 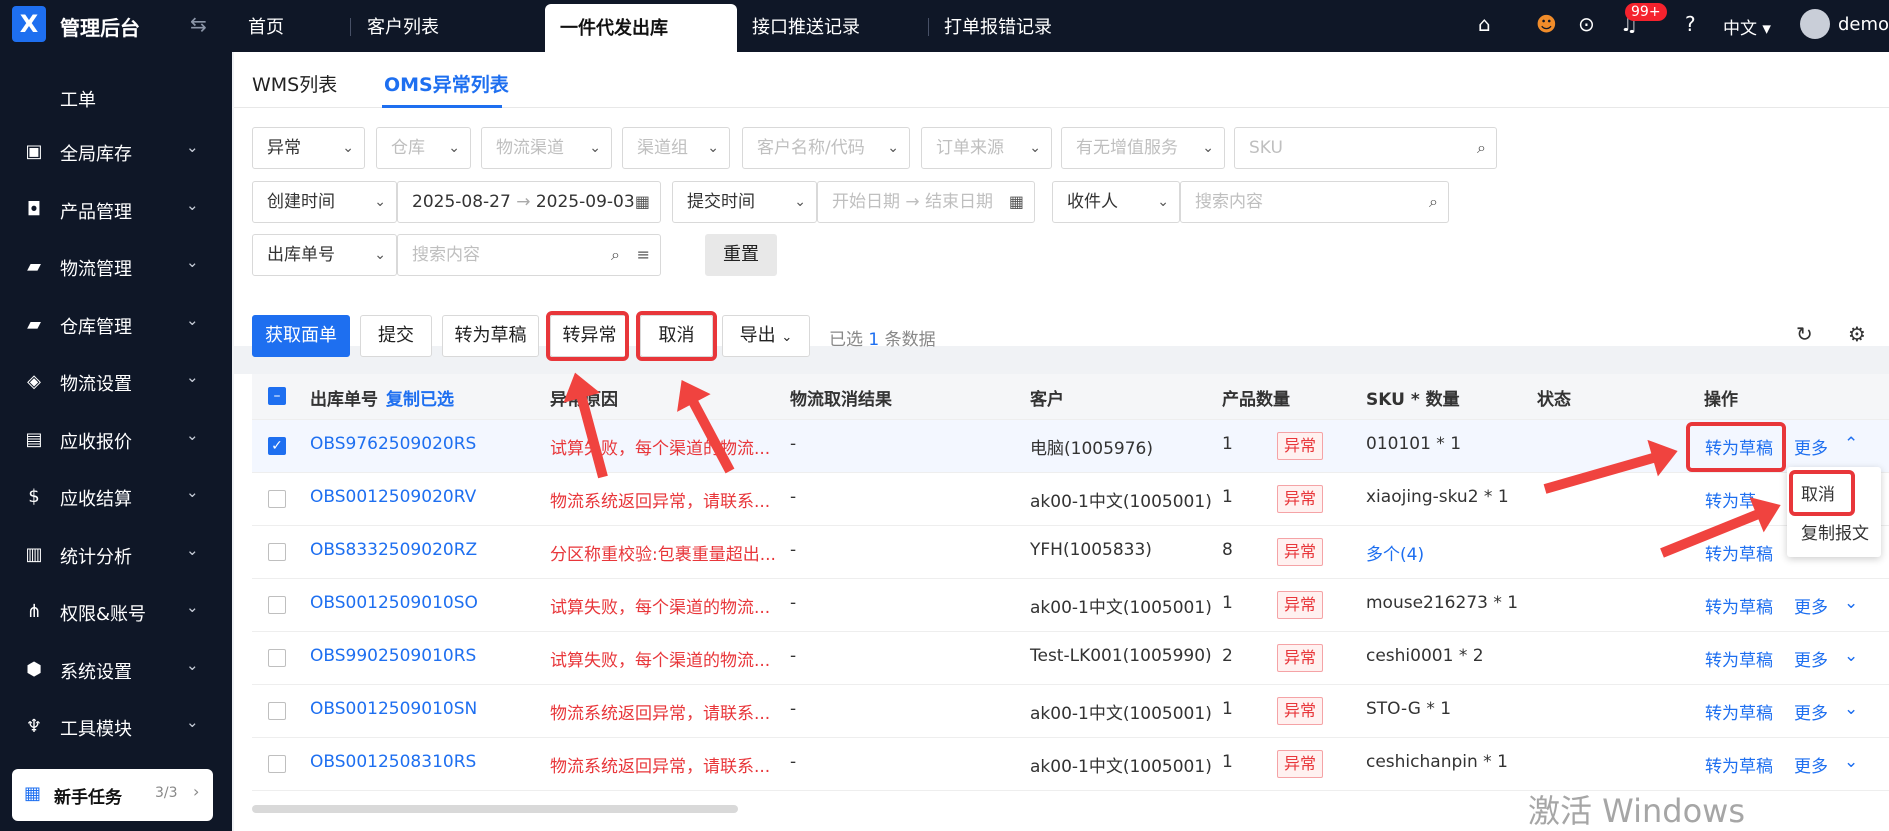 I want to click on sidebar-item-tools: ♆ 工具模块 ⌄, so click(x=116, y=727).